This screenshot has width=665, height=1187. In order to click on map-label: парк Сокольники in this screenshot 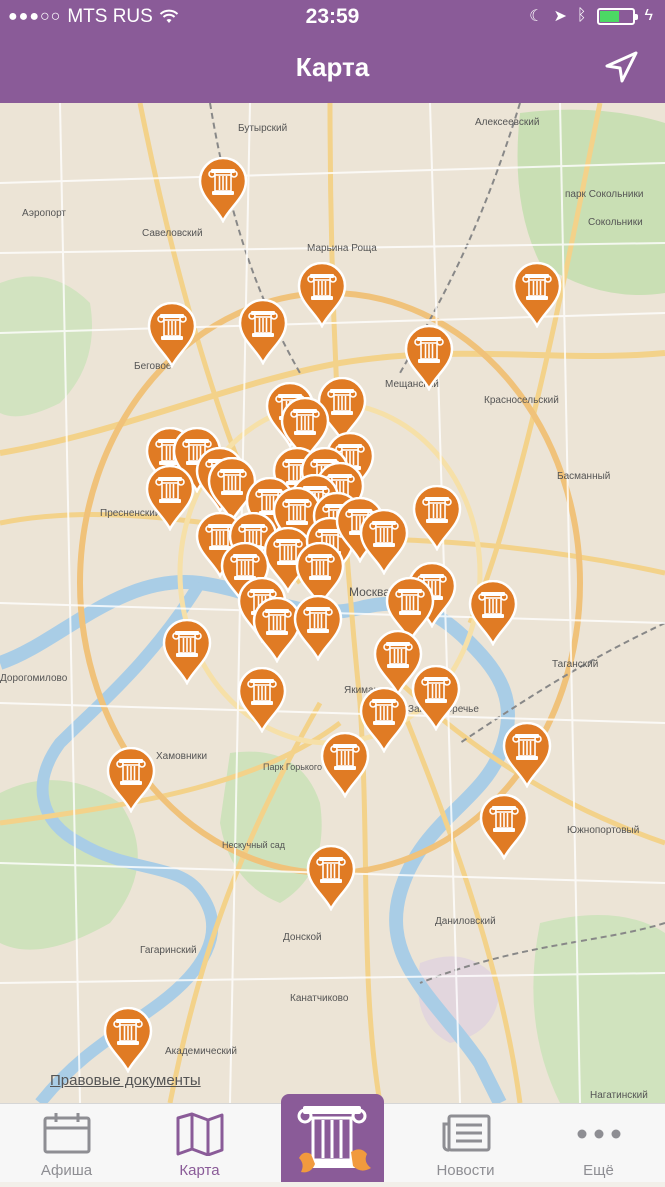, I will do `click(604, 194)`.